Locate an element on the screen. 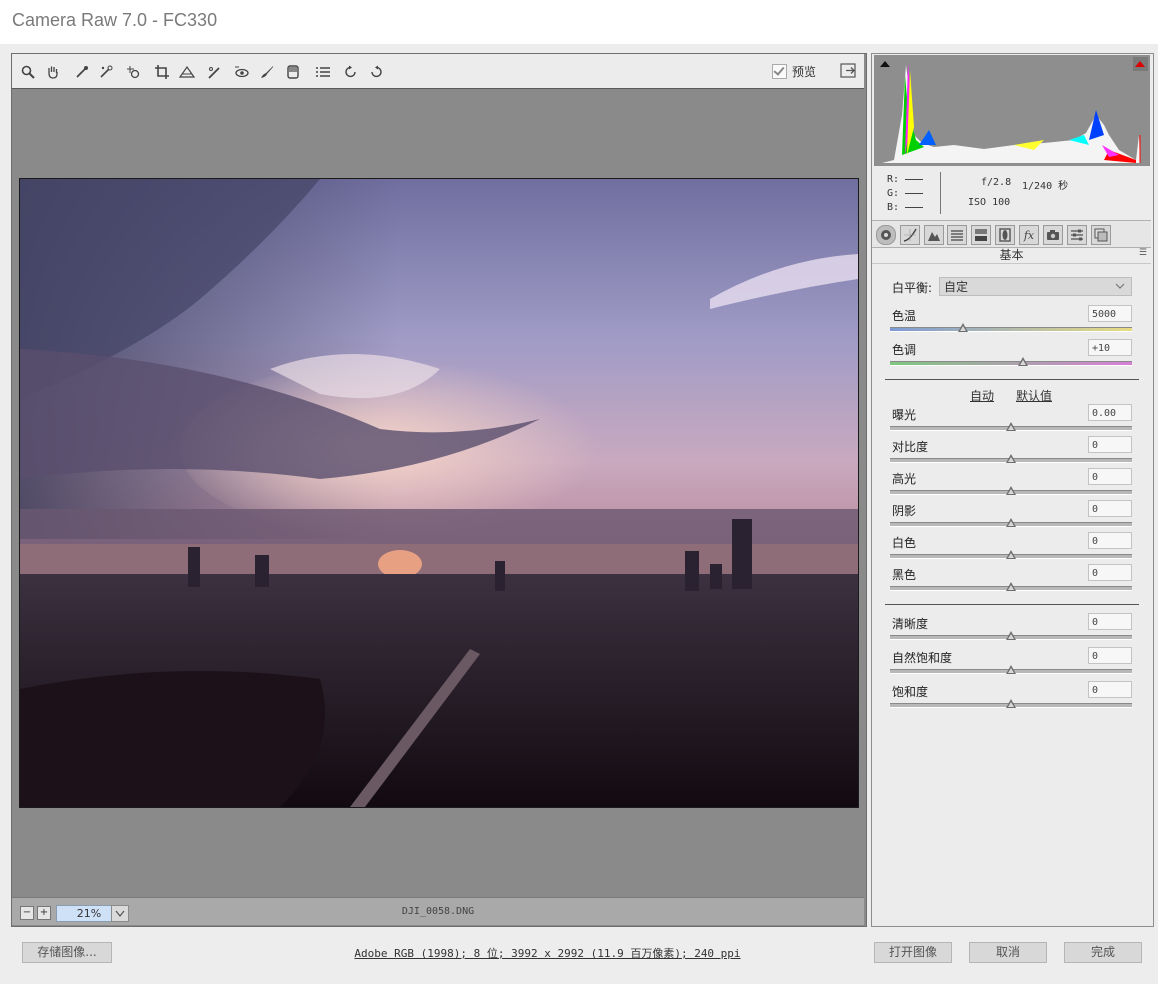 The image size is (1158, 984). white-balance-select: 自定 is located at coordinates (1035, 286).